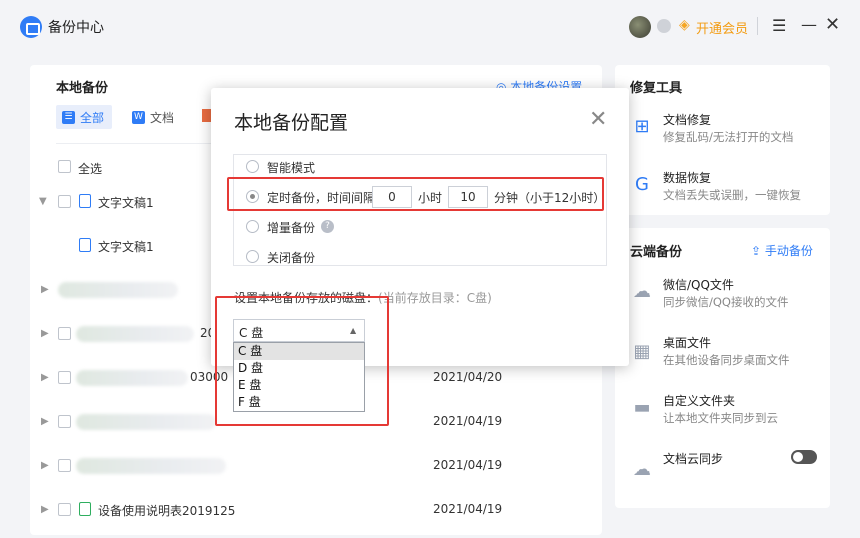 This screenshot has width=860, height=538. Describe the element at coordinates (468, 377) in the screenshot. I see `file-date: 2021/04/20` at that location.